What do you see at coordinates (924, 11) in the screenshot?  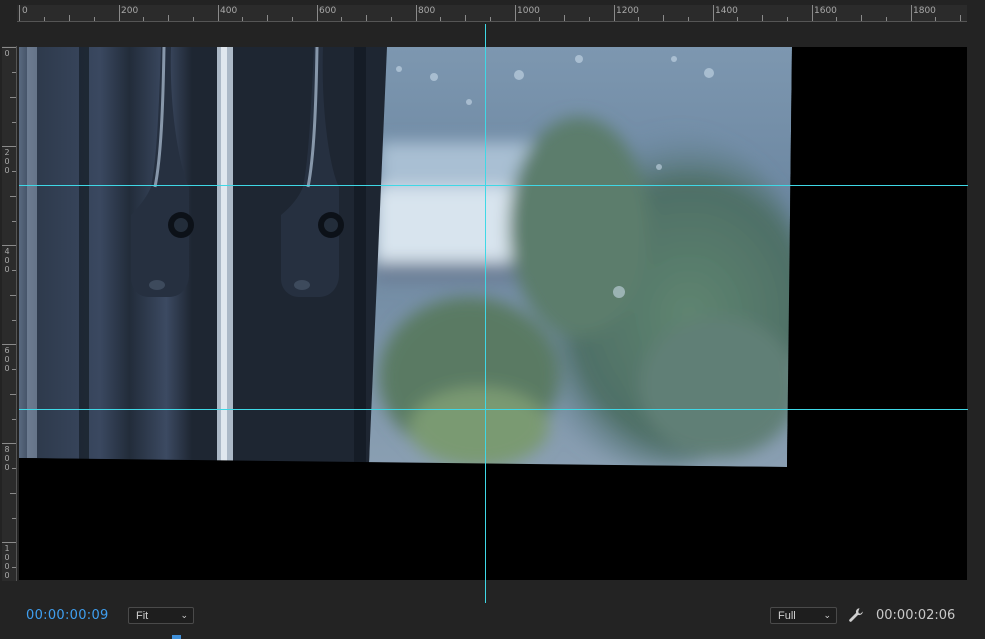 I see `ruler-label: 1800` at bounding box center [924, 11].